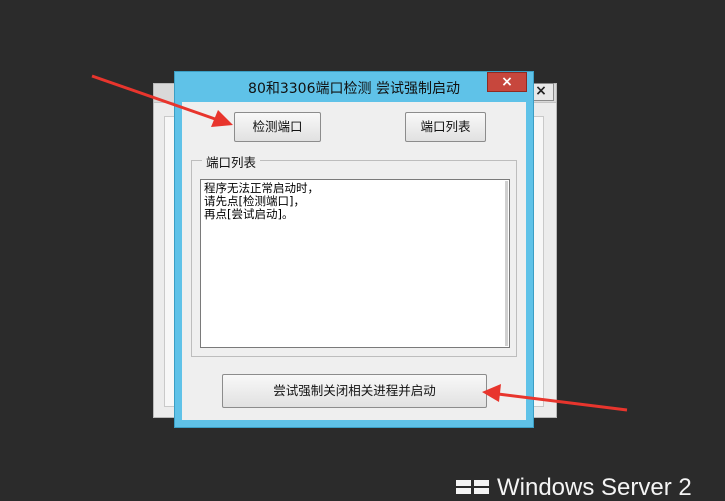 This screenshot has height=501, width=725. Describe the element at coordinates (354, 391) in the screenshot. I see `force-start-button: 尝试强制关闭相关进程并启动` at that location.